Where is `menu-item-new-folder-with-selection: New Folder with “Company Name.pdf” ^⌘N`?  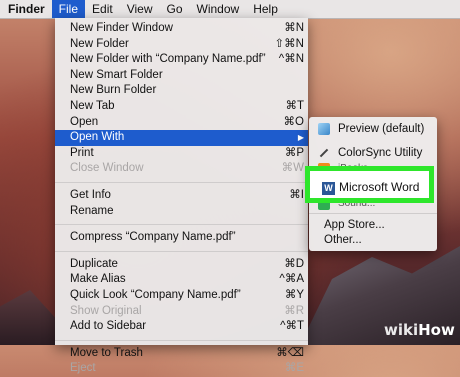
menu-item-new-folder-with-selection: New Folder with “Company Name.pdf” ^⌘N is located at coordinates (181, 60).